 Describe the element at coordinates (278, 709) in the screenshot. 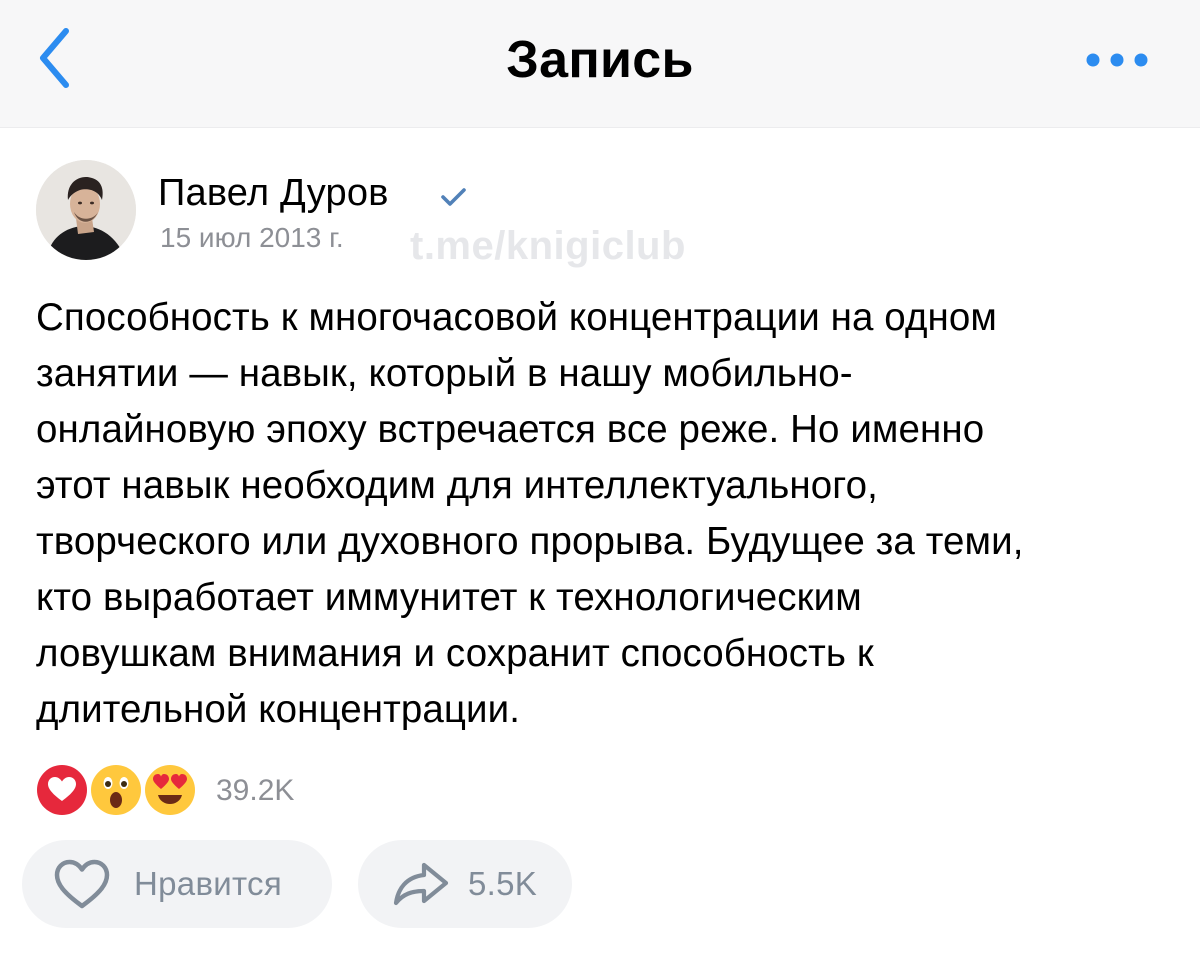

I see `post-text-line: длительной концентрации.` at that location.